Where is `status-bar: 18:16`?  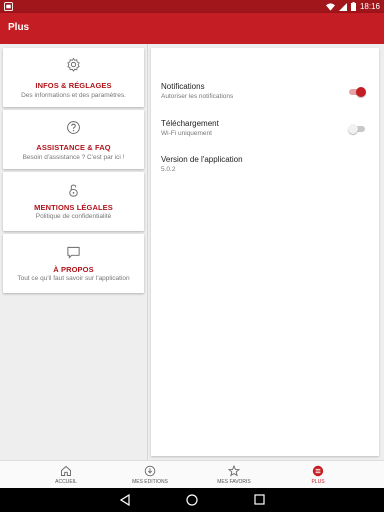
status-bar: 18:16 is located at coordinates (192, 6).